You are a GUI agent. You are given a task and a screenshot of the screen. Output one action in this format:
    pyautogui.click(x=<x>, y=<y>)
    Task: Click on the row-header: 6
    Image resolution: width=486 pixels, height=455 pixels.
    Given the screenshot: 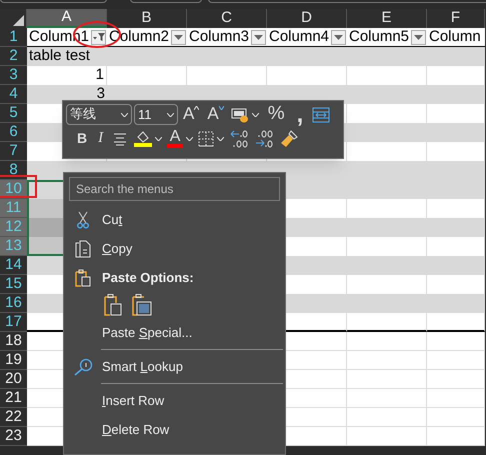 What is the action you would take?
    pyautogui.click(x=13, y=132)
    